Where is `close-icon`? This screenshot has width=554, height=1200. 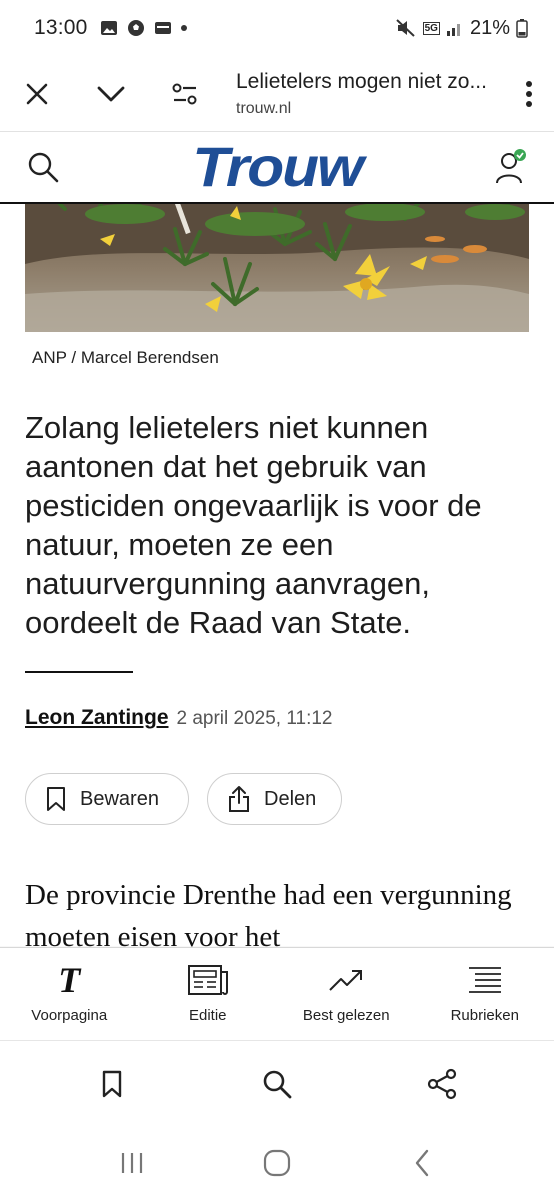 close-icon is located at coordinates (37, 93).